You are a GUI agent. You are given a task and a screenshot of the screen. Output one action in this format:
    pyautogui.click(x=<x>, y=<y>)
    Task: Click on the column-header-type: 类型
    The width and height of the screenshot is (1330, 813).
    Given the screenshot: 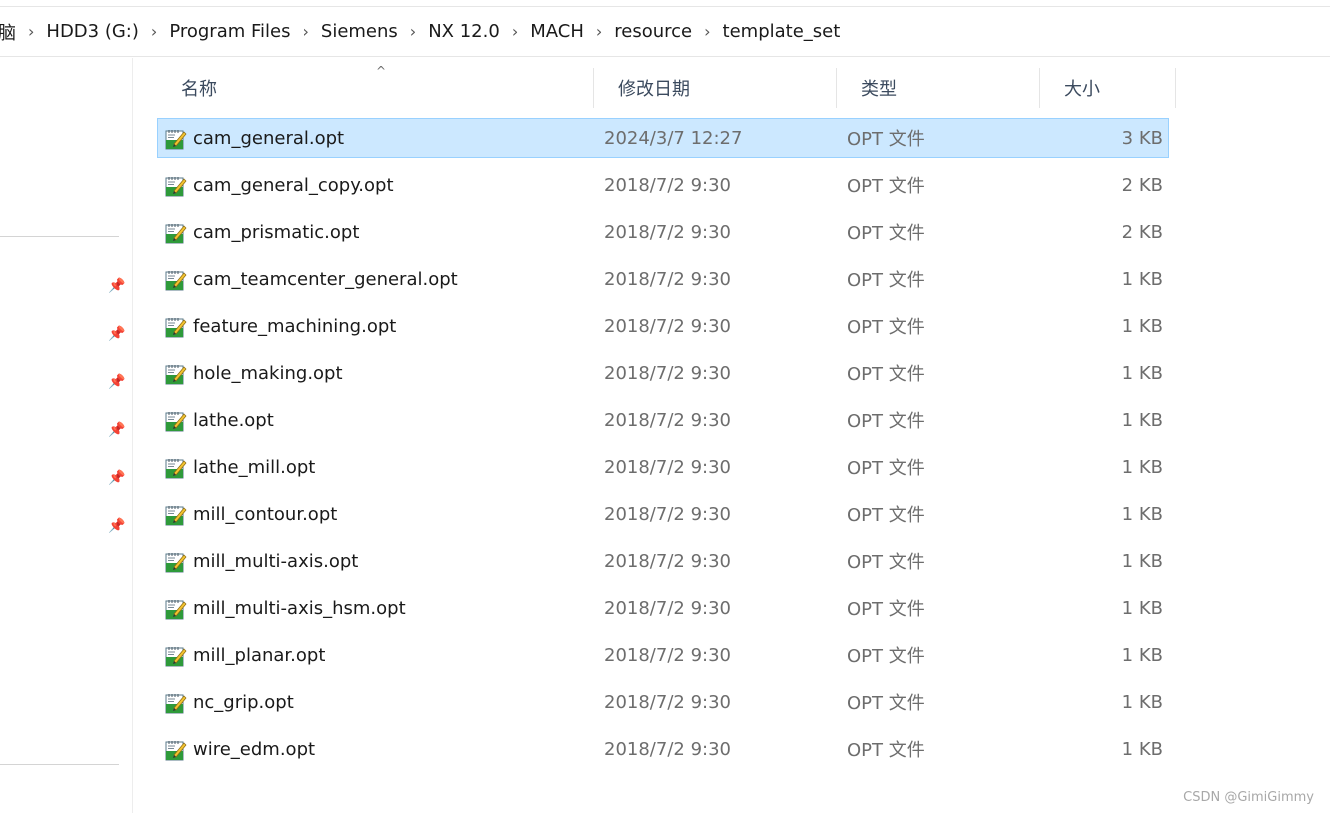 What is the action you would take?
    pyautogui.click(x=938, y=88)
    